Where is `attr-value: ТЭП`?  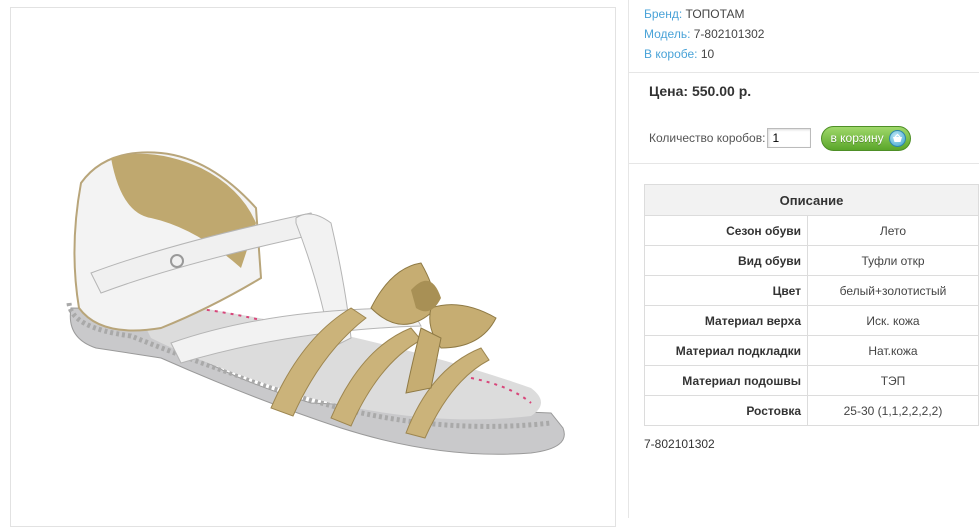
attr-value: ТЭП is located at coordinates (893, 380).